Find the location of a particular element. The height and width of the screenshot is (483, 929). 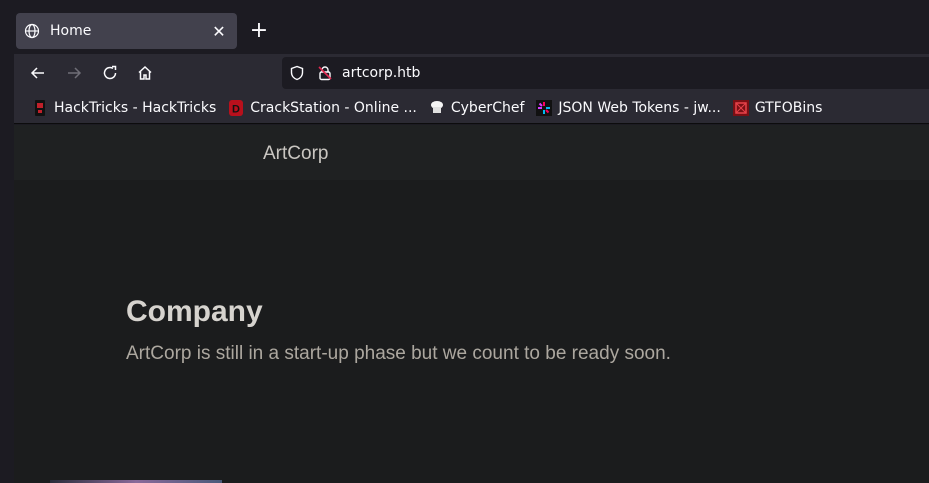

home-icon is located at coordinates (145, 72).